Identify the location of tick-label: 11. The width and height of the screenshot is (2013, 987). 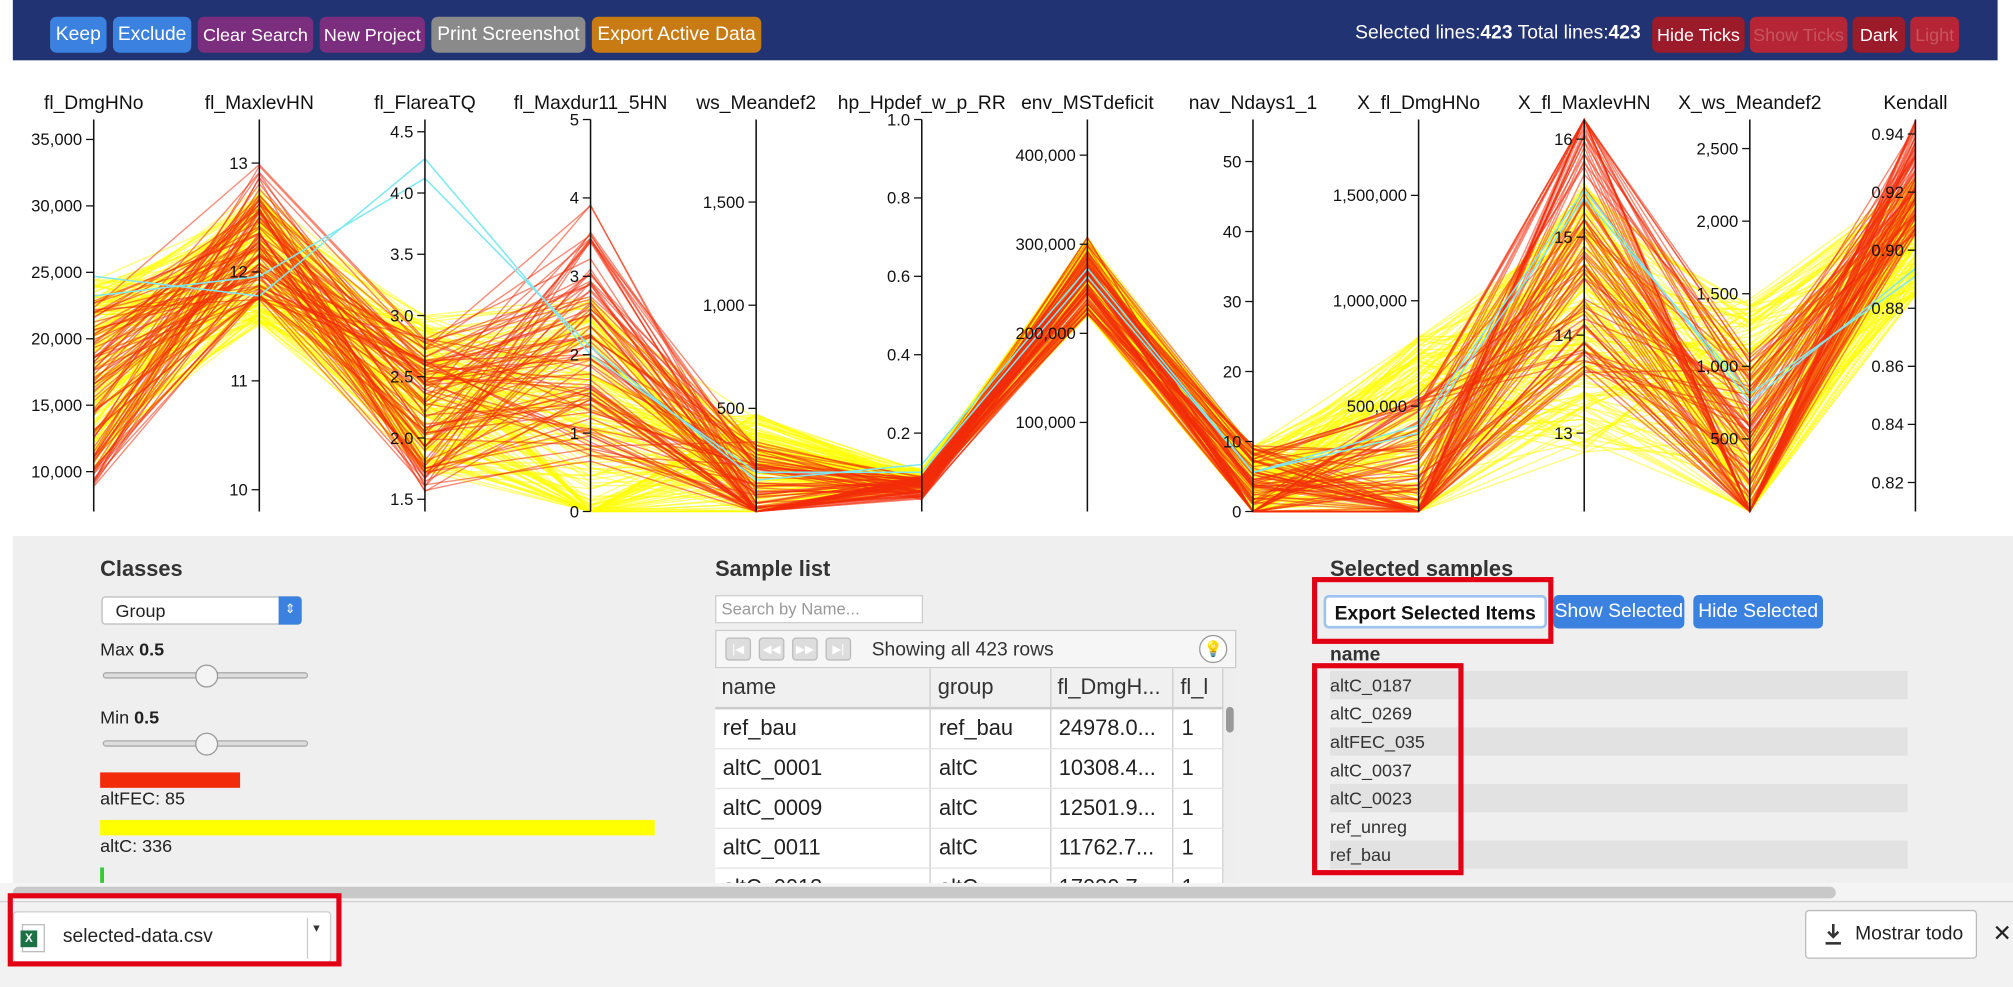
(238, 381).